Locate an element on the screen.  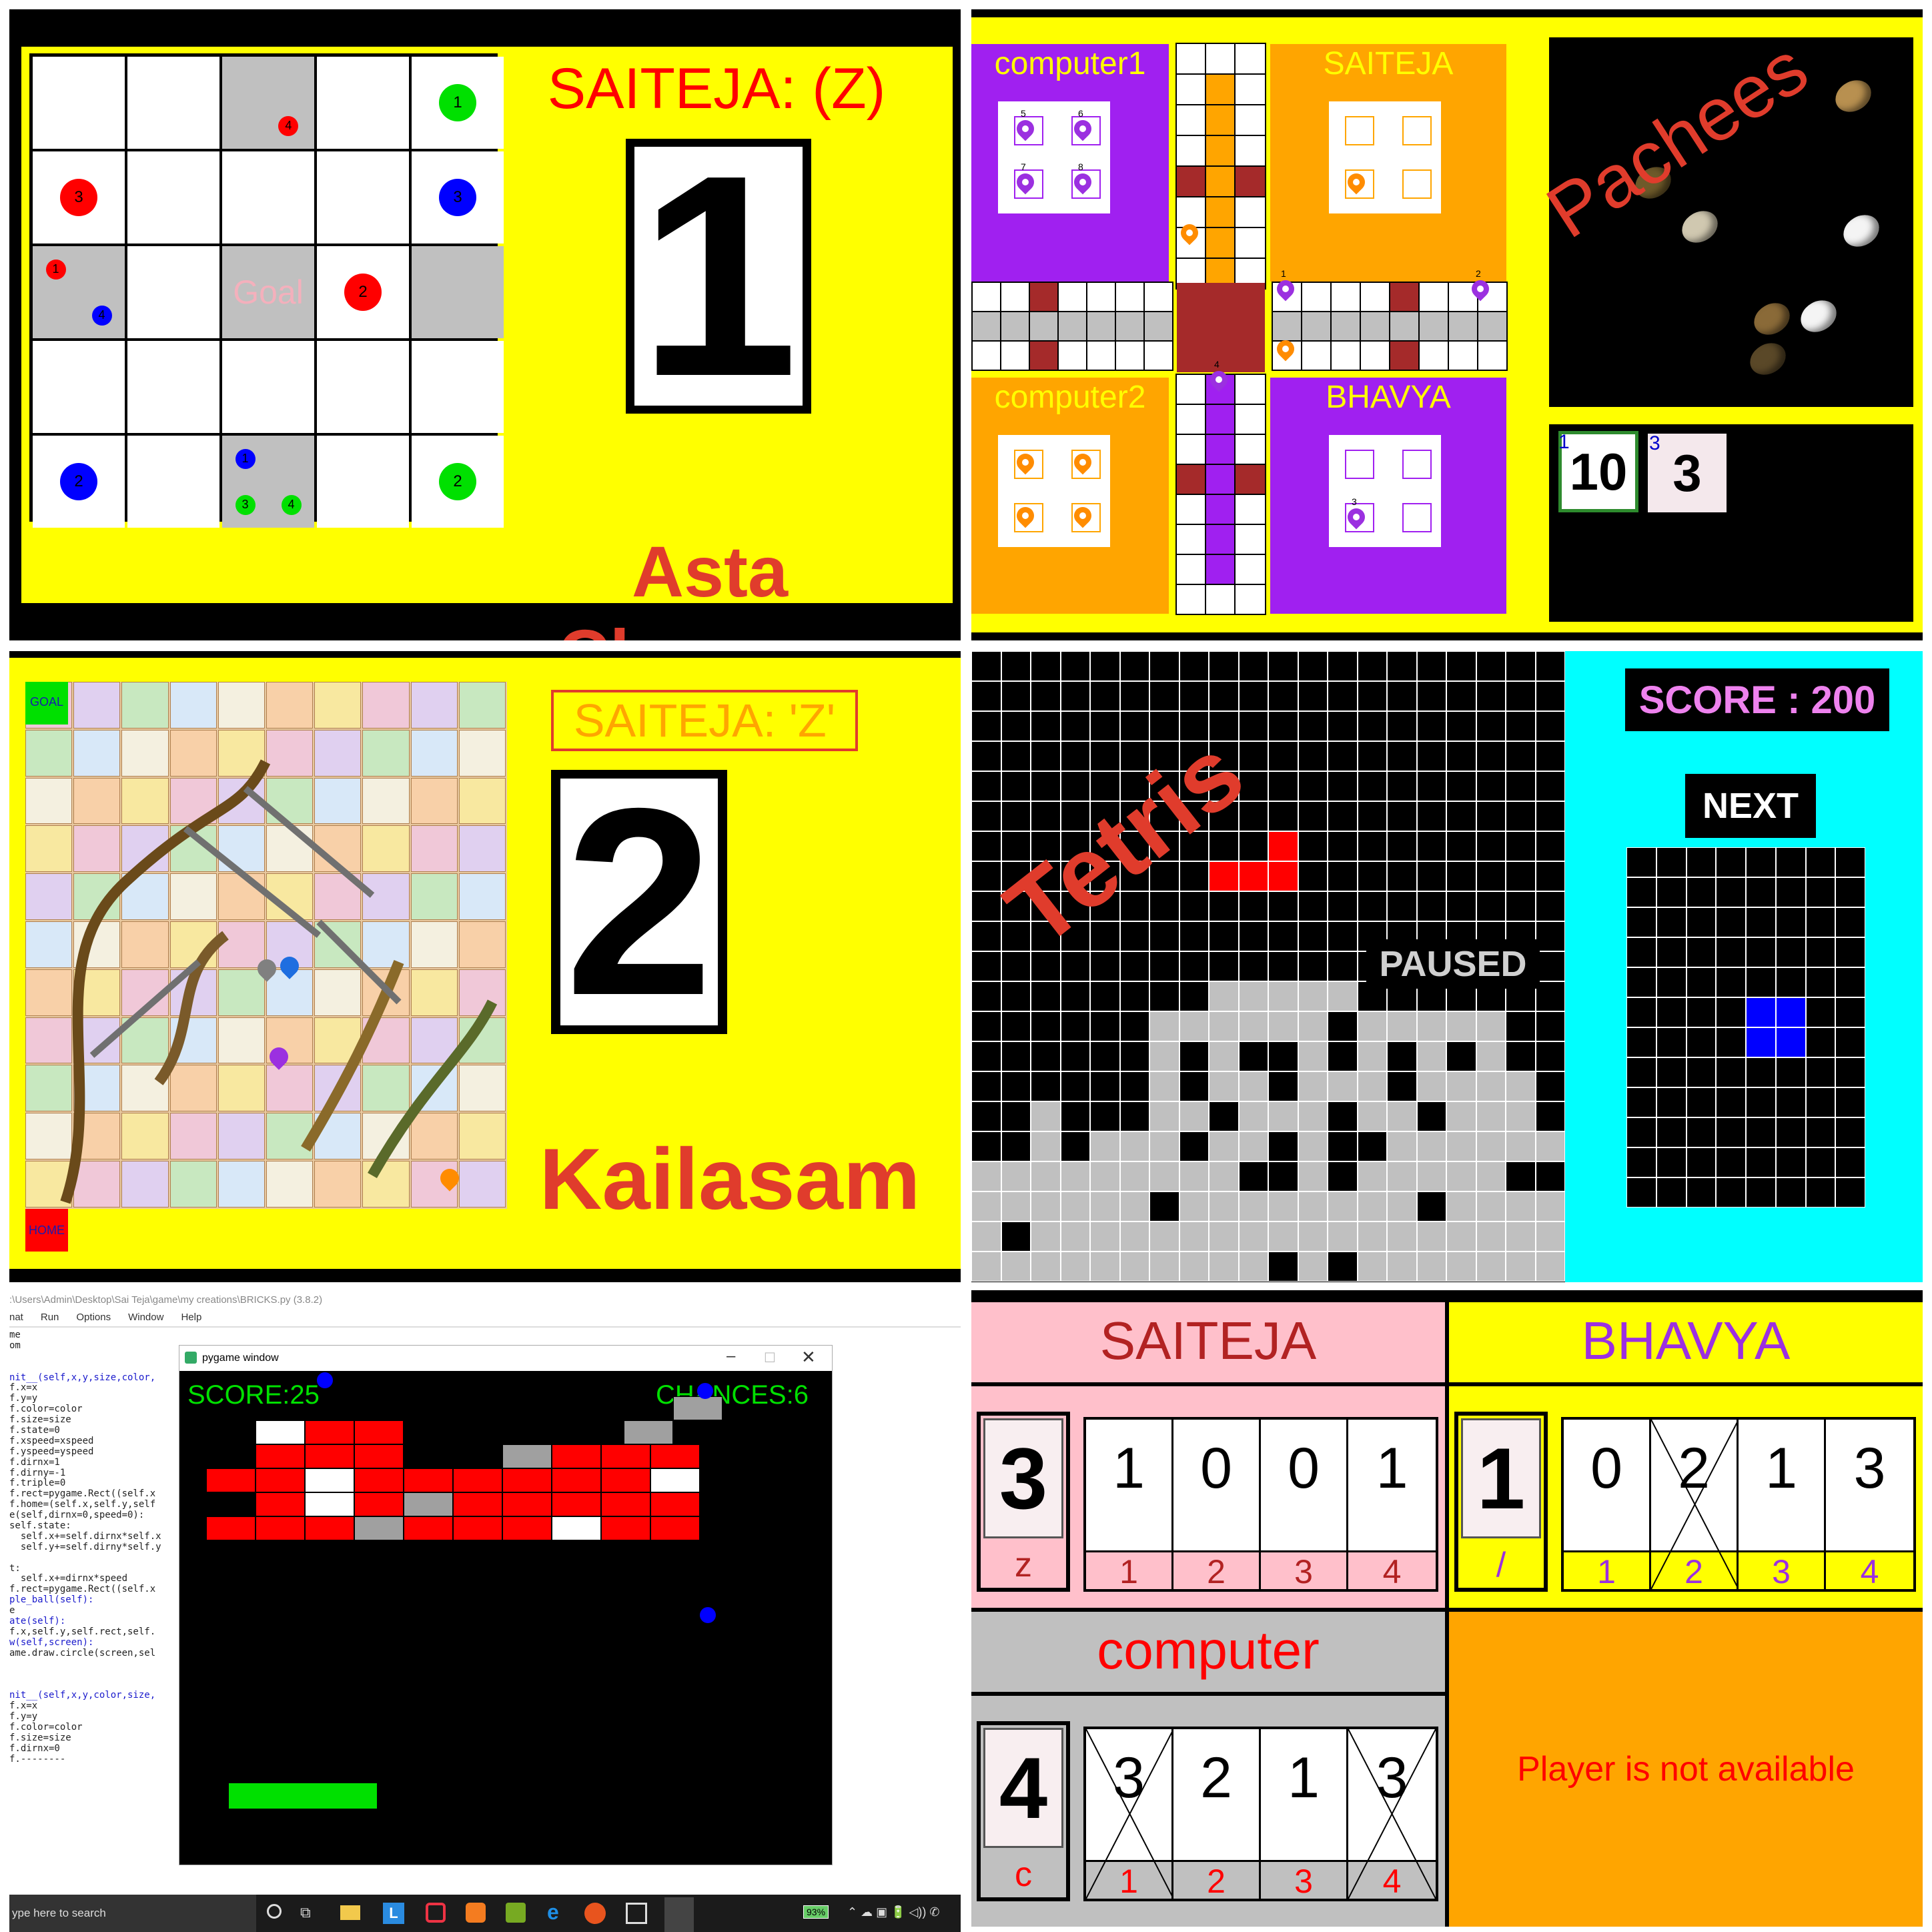
cortana-icon is located at coordinates (274, 1911).